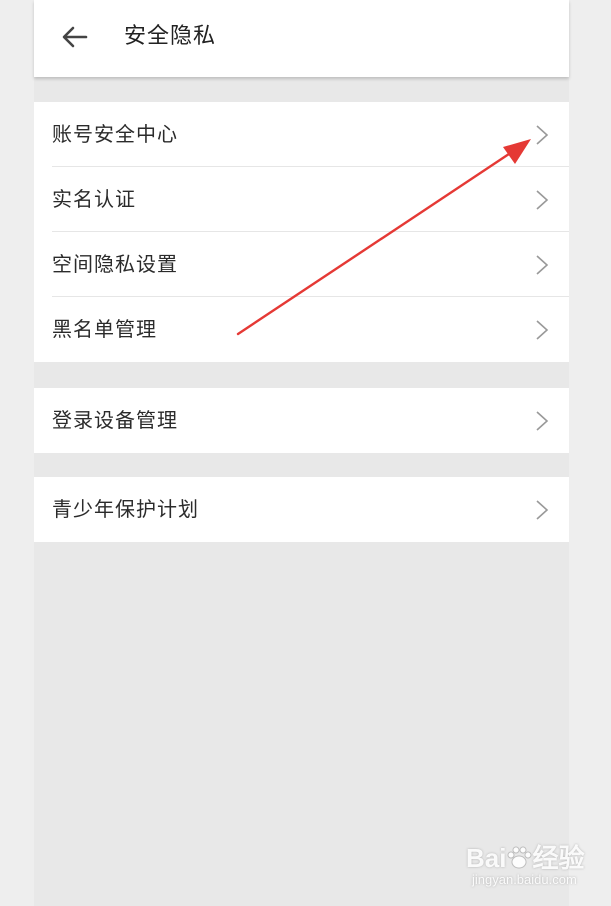 The width and height of the screenshot is (611, 906). What do you see at coordinates (115, 134) in the screenshot?
I see `menu-item-label: 账号安全中心` at bounding box center [115, 134].